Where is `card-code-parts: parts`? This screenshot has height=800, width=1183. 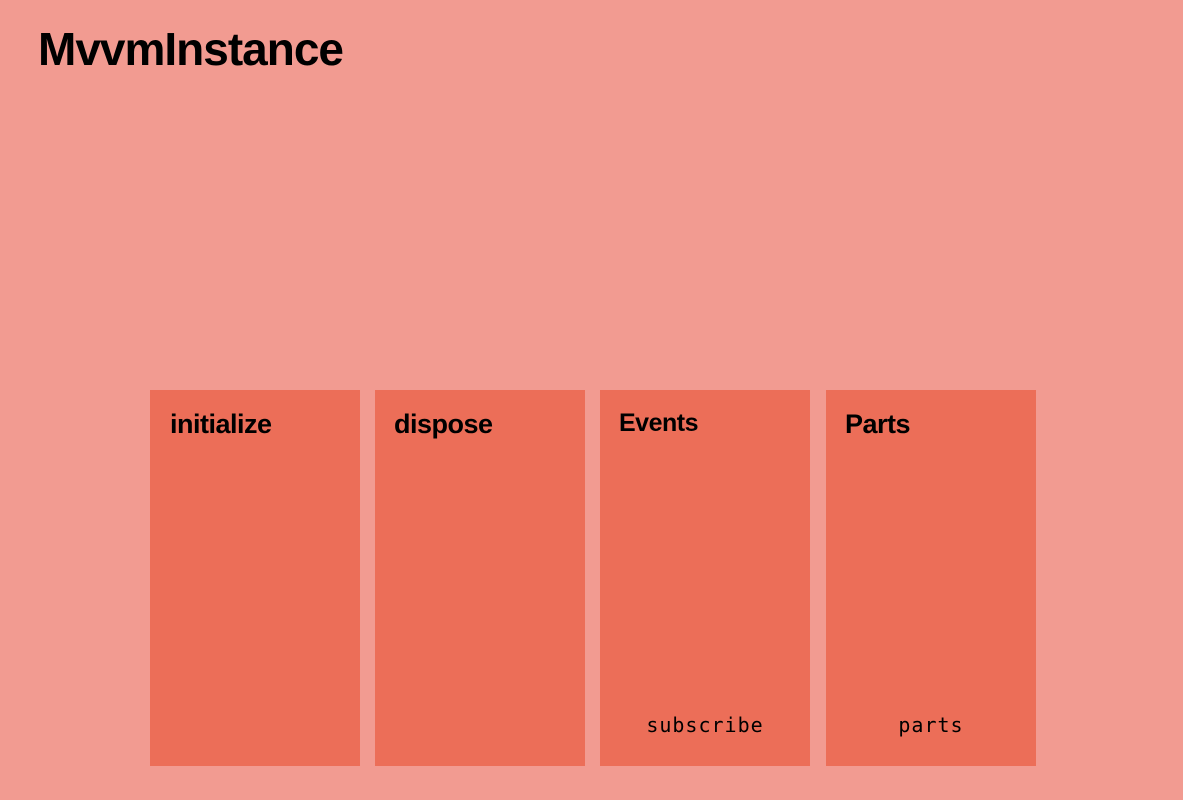 card-code-parts: parts is located at coordinates (931, 725).